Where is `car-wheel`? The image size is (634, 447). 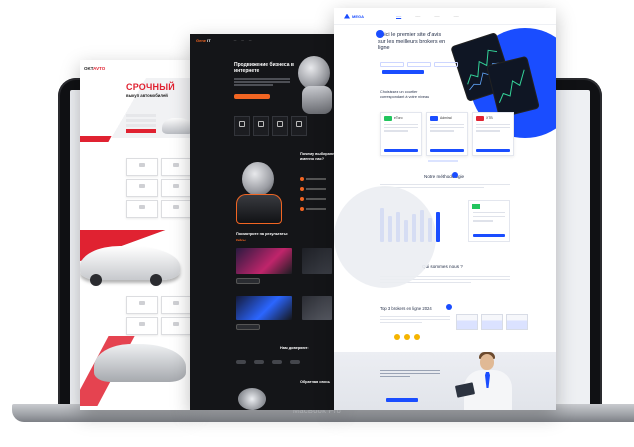
car-wheel is located at coordinates (156, 280).